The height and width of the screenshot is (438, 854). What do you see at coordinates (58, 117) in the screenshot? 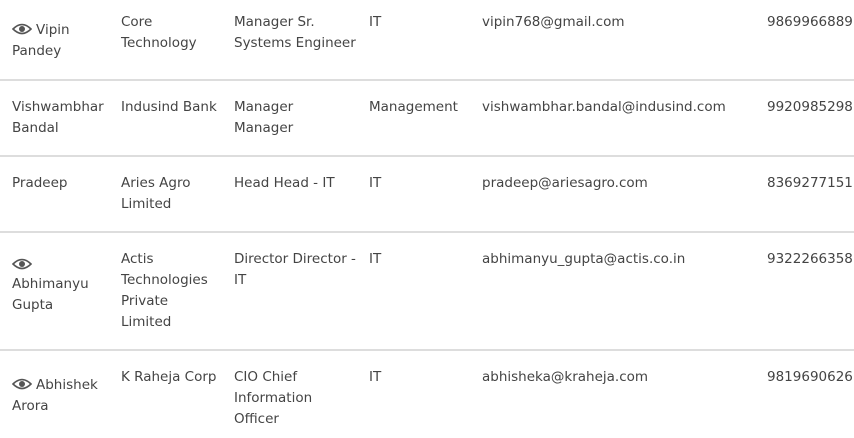
I see `name-cell: Vishwambhar Bandal` at bounding box center [58, 117].